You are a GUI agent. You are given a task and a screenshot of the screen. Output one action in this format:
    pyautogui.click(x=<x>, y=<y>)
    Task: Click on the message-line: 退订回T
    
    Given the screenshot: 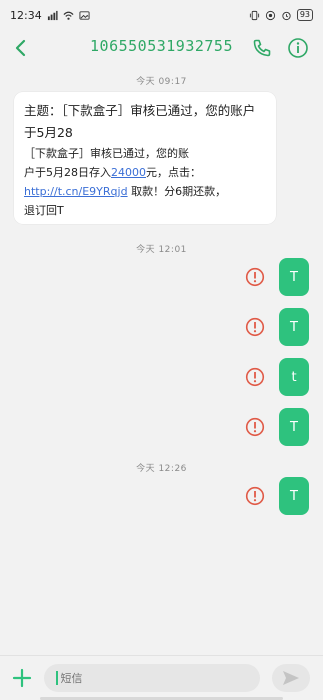 What is the action you would take?
    pyautogui.click(x=44, y=210)
    